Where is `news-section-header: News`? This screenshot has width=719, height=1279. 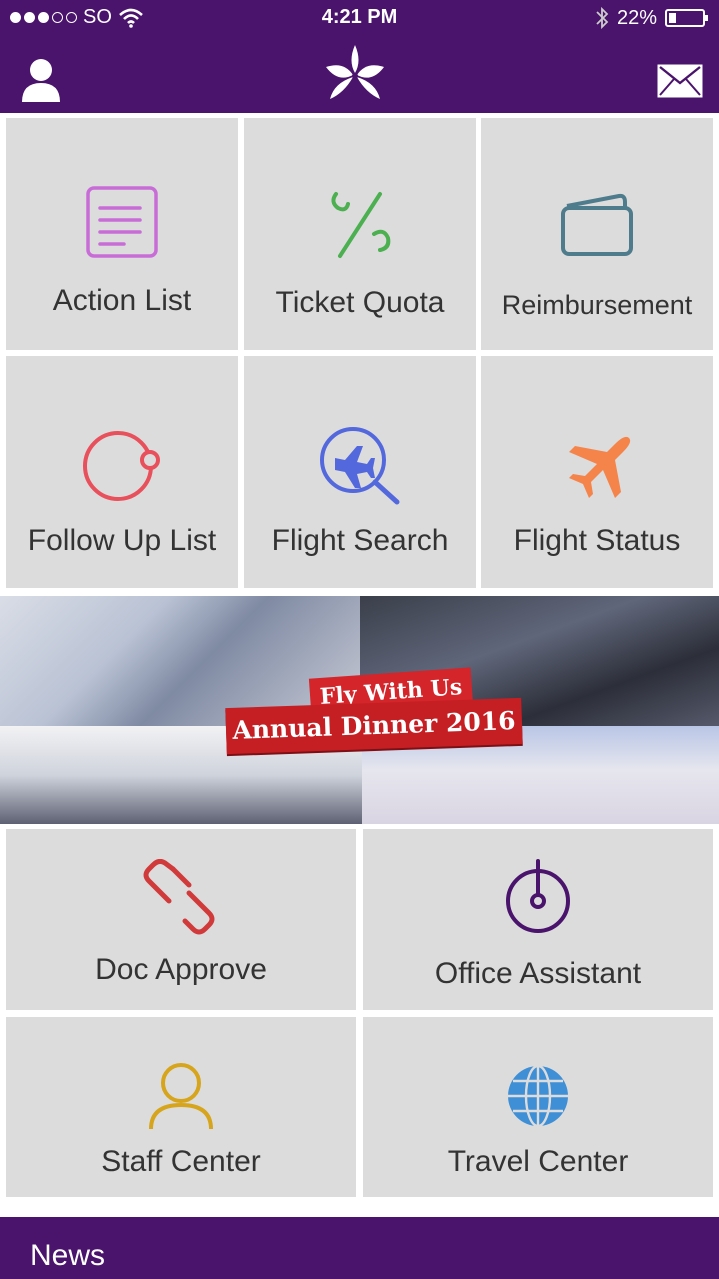
news-section-header: News is located at coordinates (359, 1248).